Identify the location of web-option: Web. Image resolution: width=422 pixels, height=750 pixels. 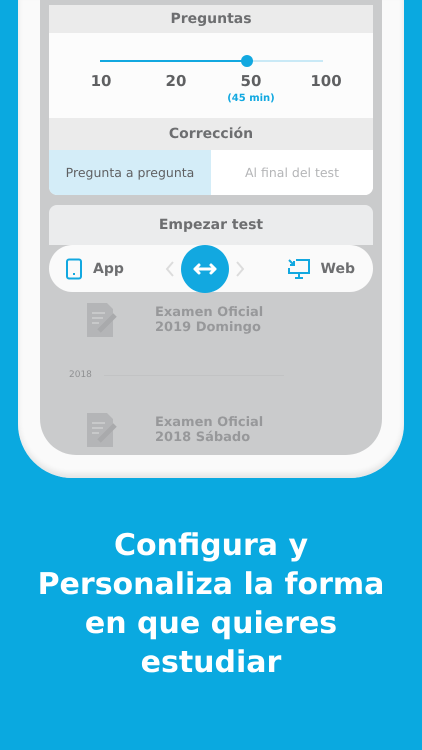
(320, 269).